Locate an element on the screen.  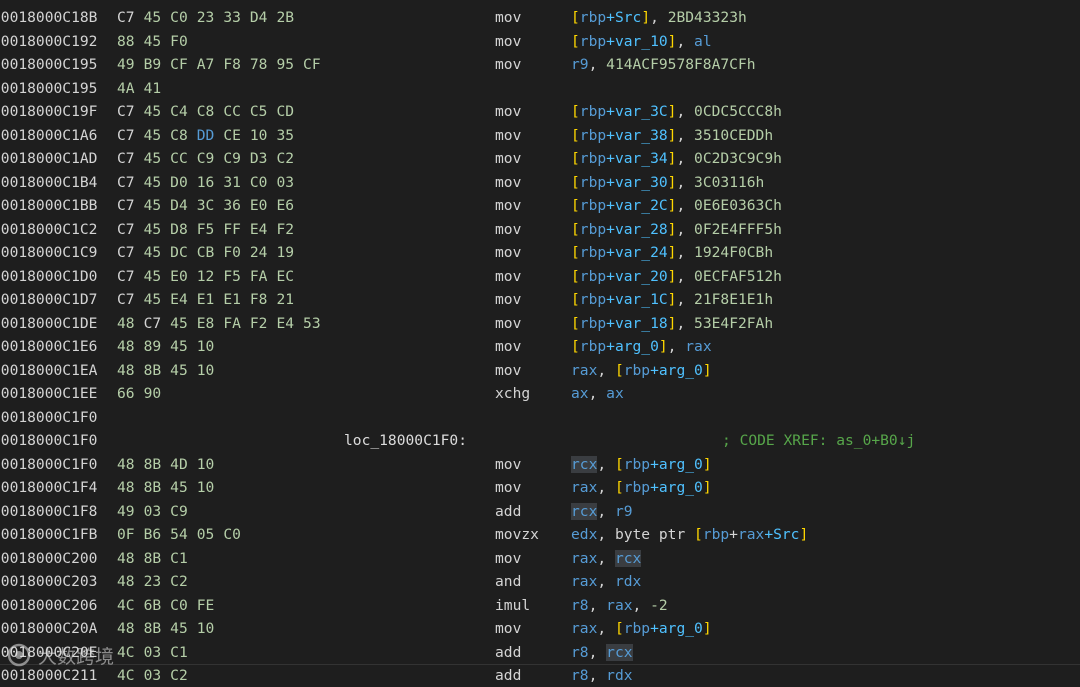
listing-row: 00018000C192 88 45 F0 mov [rbp+var_10], al is located at coordinates (540, 41).